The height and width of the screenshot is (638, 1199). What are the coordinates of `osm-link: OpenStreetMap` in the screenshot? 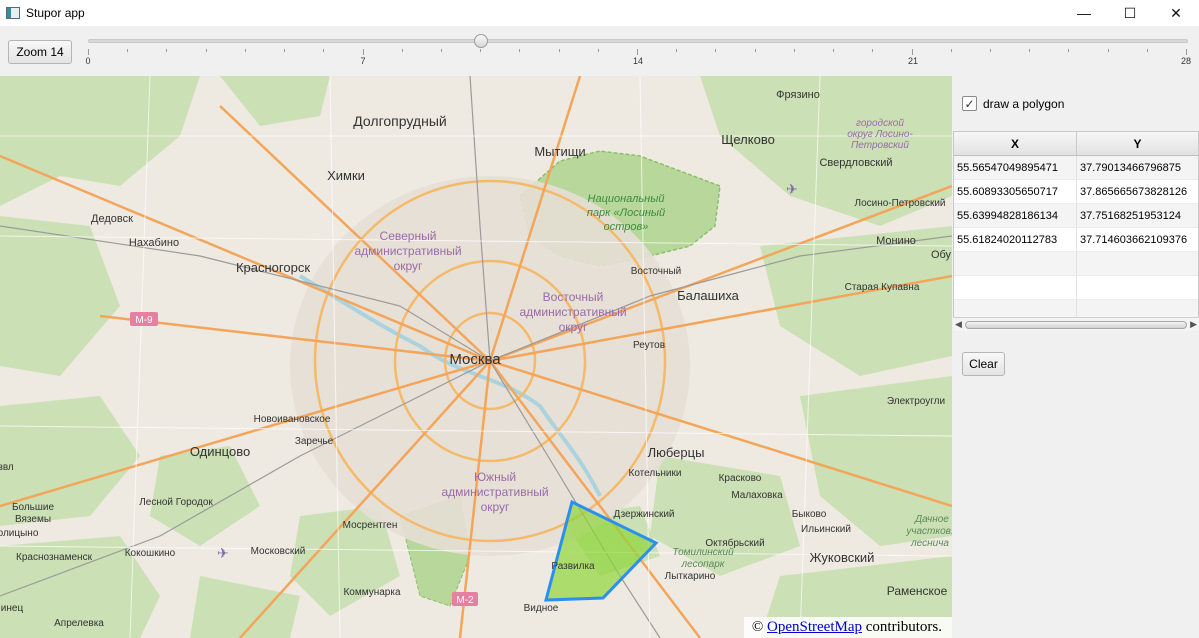 It's located at (814, 627).